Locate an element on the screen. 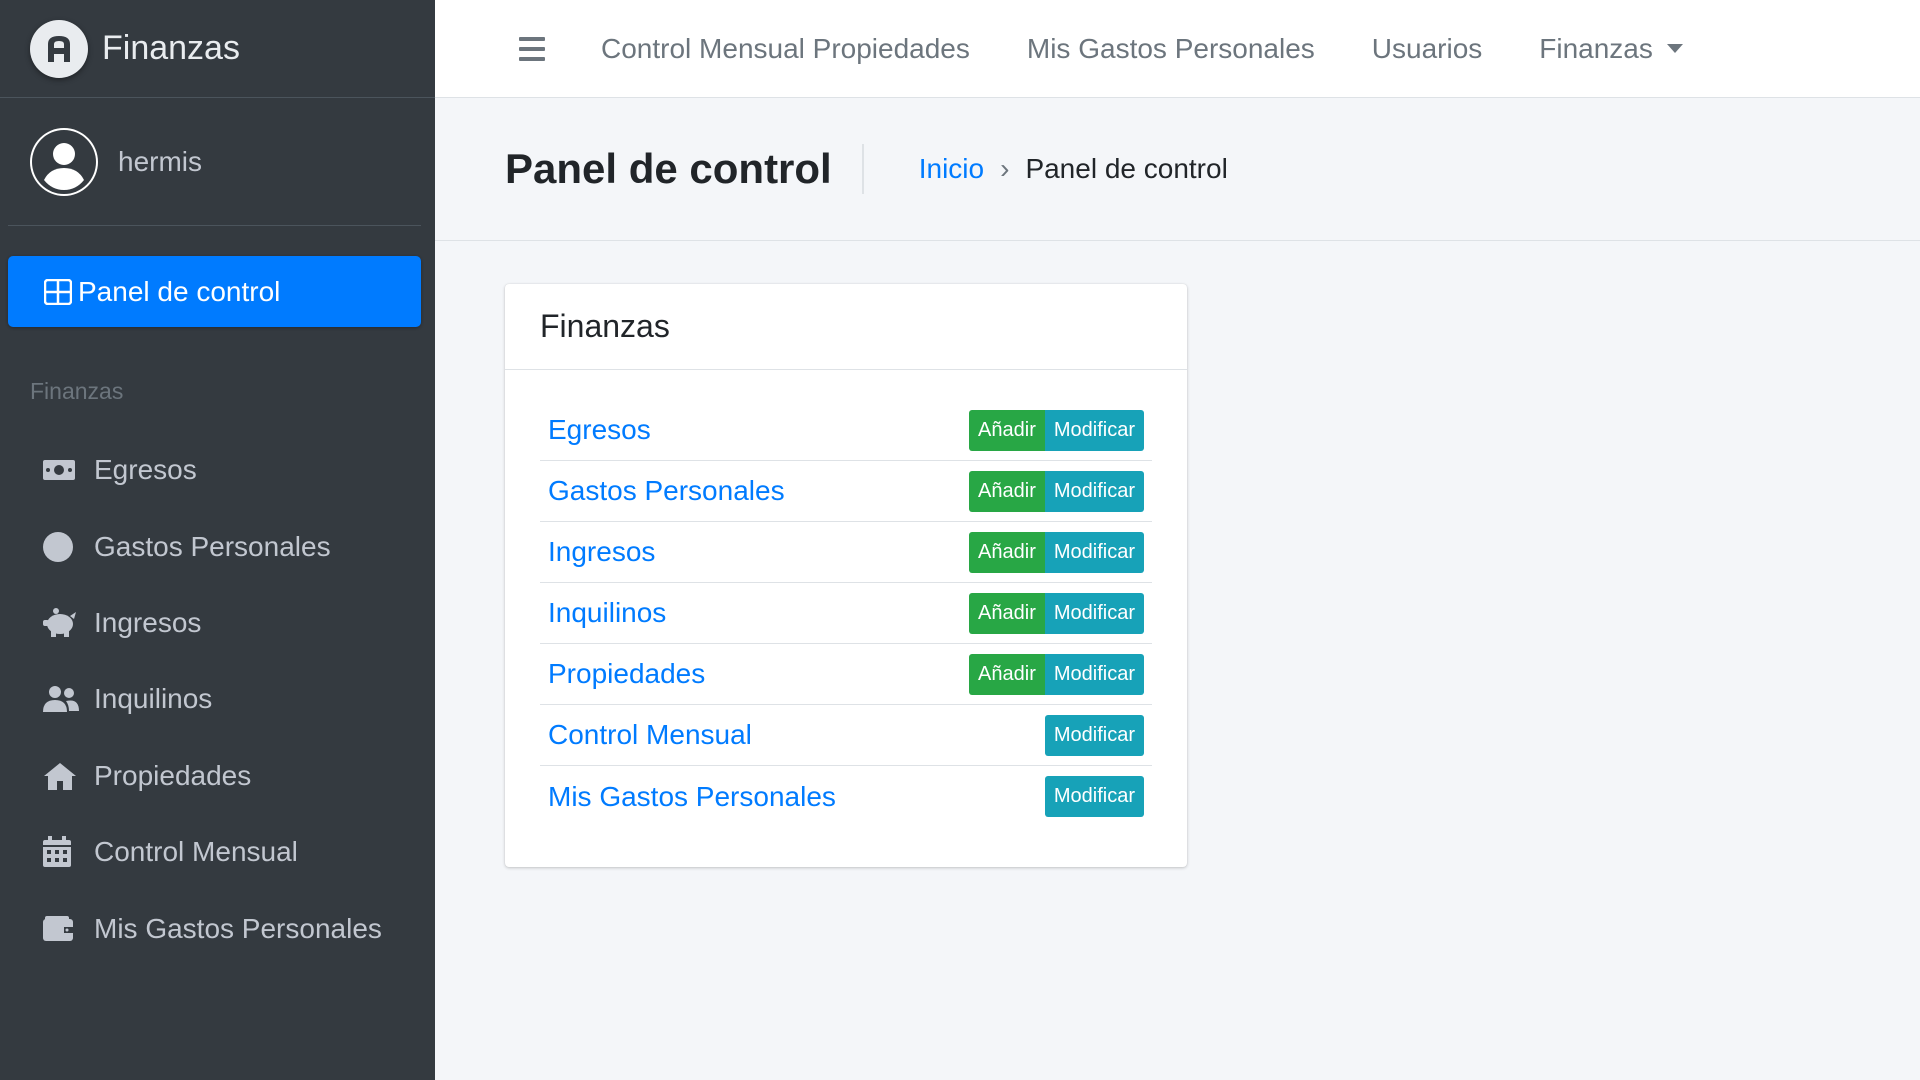 This screenshot has width=1920, height=1080. ingresos-add-button: Añadir is located at coordinates (1007, 552).